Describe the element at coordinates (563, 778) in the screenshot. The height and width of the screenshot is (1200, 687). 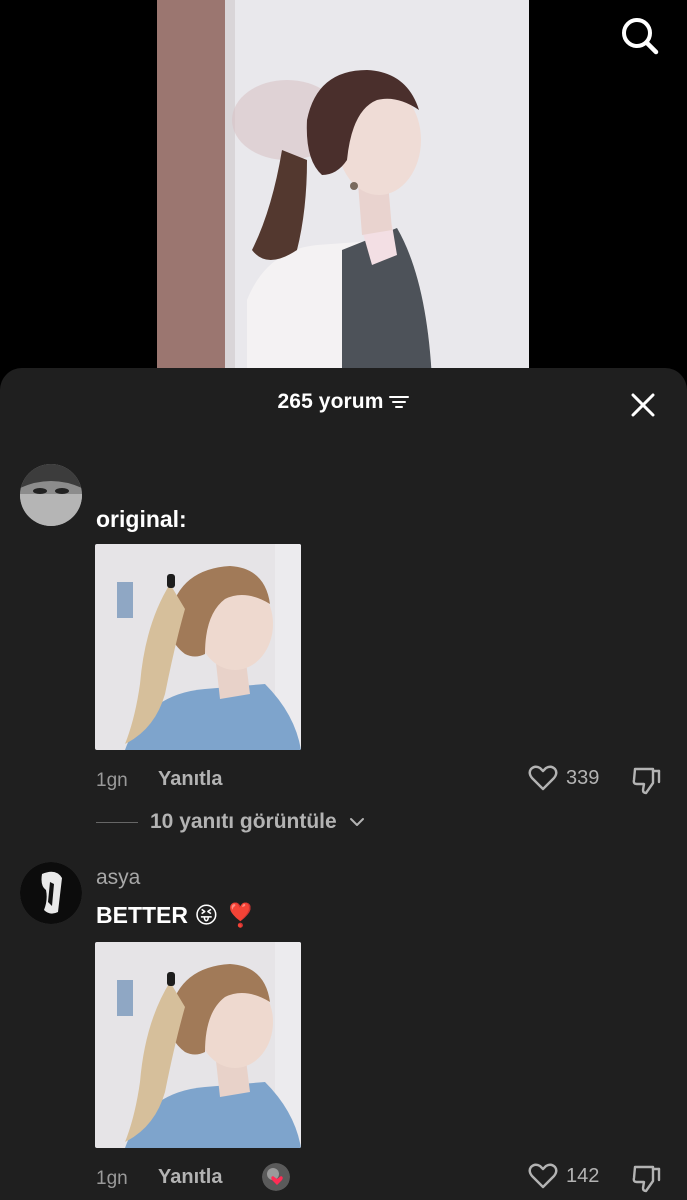
I see `like-button: 339` at that location.